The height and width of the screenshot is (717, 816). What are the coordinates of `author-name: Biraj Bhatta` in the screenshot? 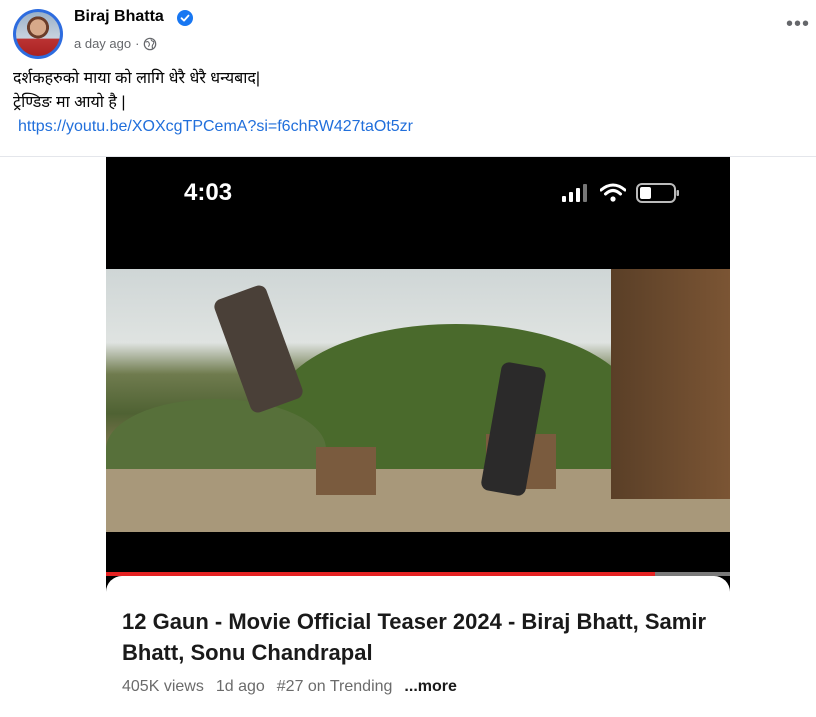 It's located at (119, 17).